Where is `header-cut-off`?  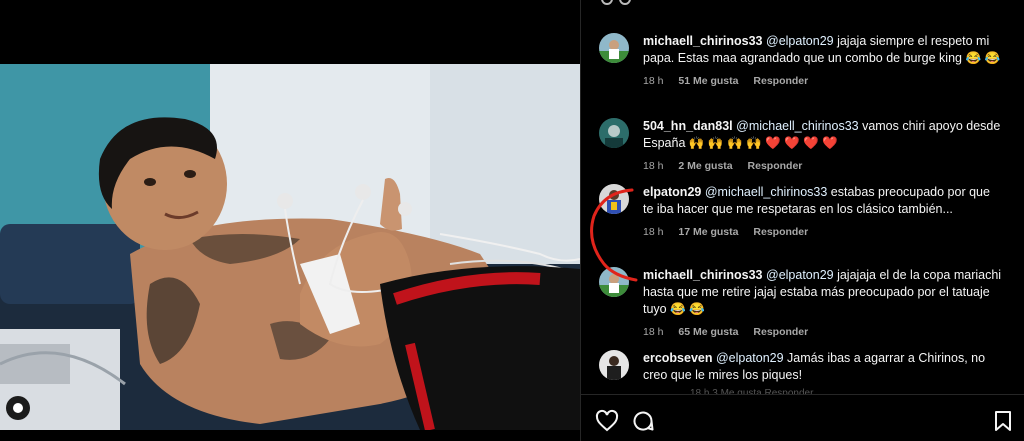
header-cut-off is located at coordinates (701, 2).